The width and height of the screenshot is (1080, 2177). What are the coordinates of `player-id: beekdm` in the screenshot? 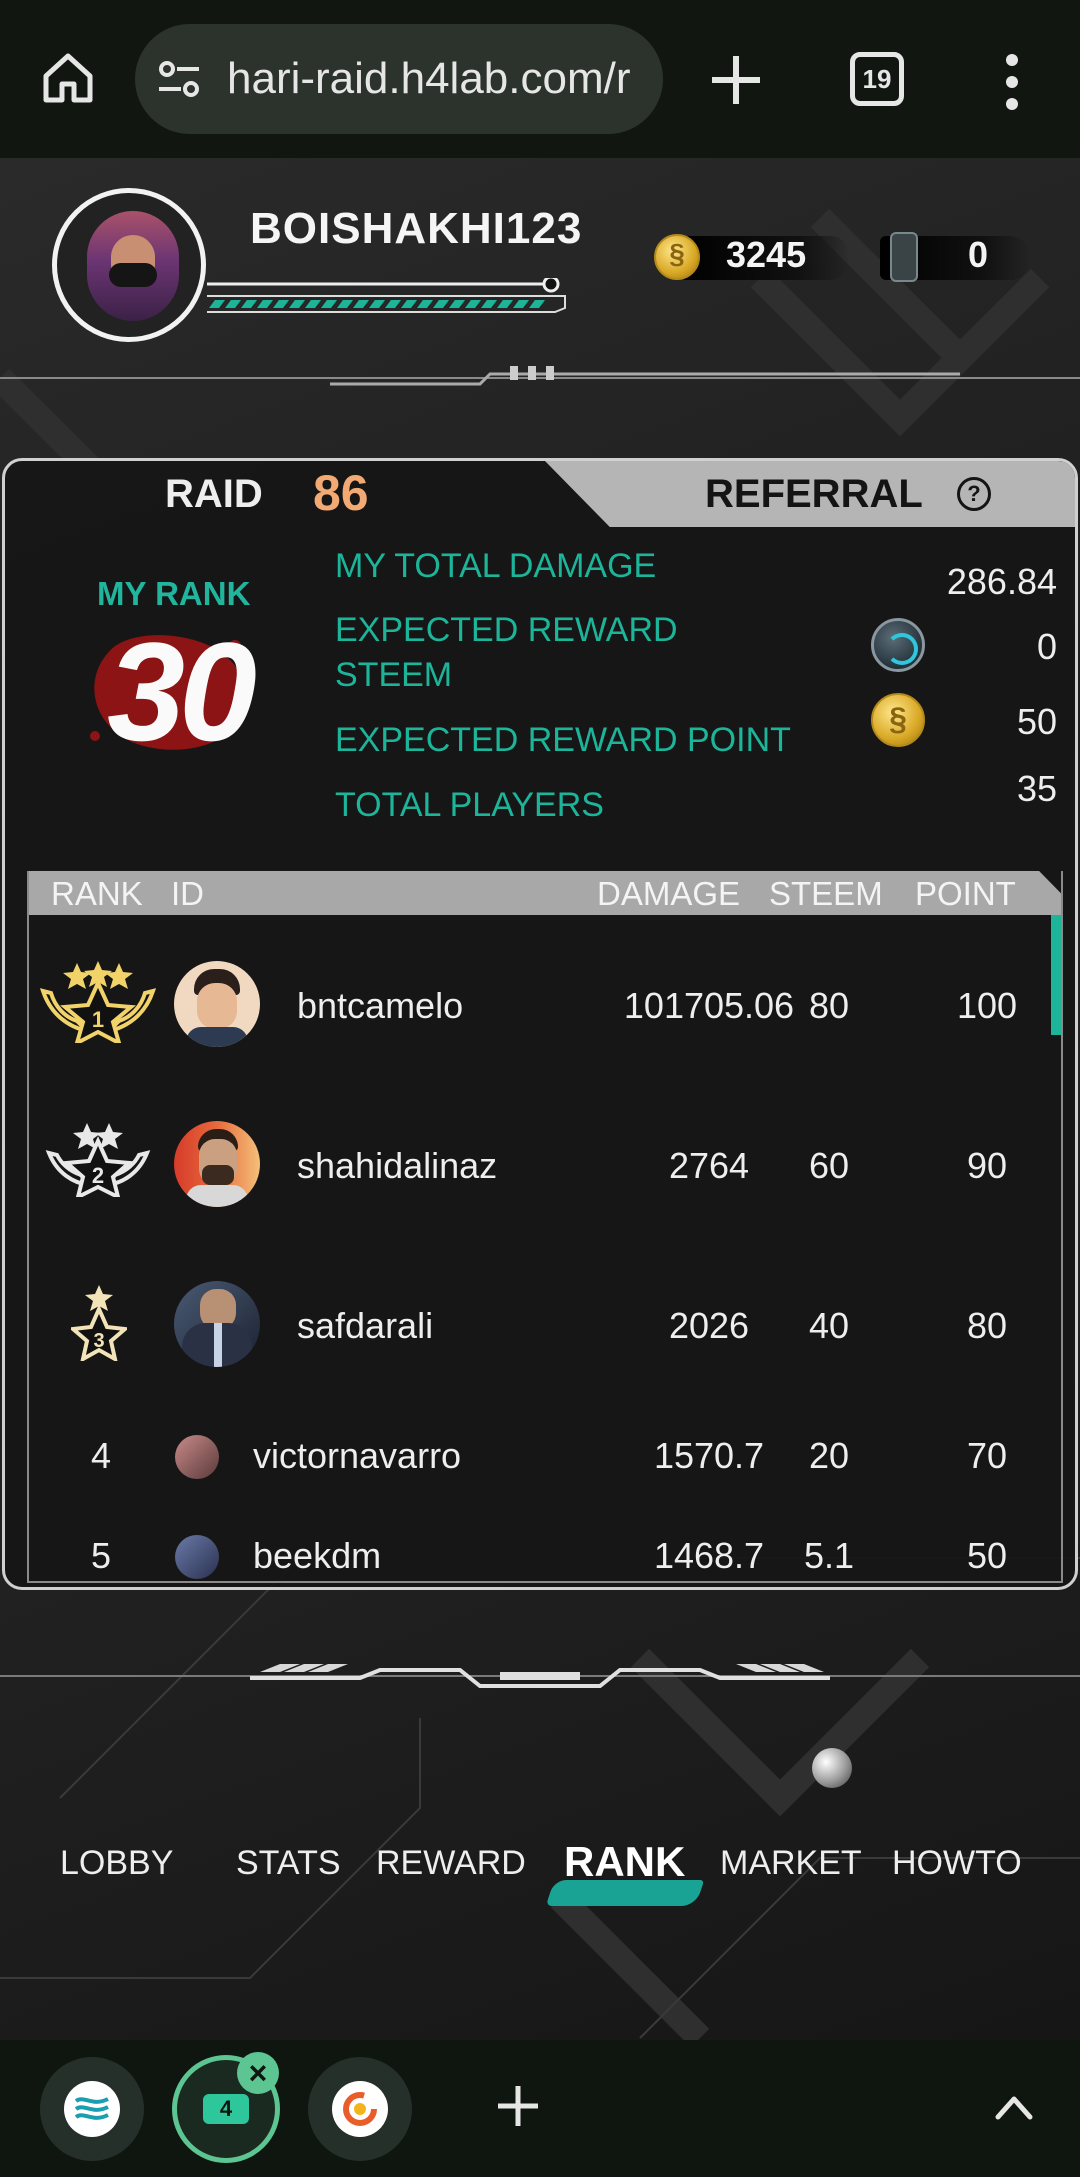 It's located at (317, 1555).